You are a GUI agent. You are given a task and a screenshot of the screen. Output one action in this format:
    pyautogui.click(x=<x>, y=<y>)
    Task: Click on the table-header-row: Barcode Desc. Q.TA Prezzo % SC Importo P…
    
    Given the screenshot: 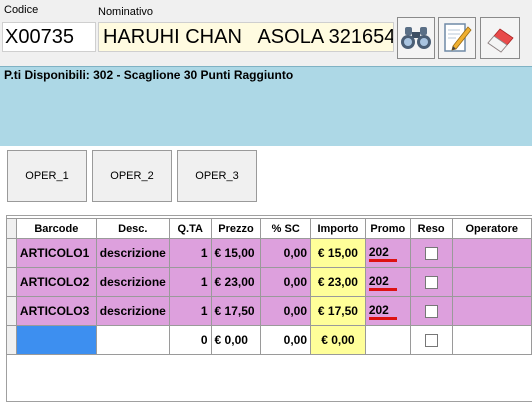 What is the action you would take?
    pyautogui.click(x=269, y=228)
    